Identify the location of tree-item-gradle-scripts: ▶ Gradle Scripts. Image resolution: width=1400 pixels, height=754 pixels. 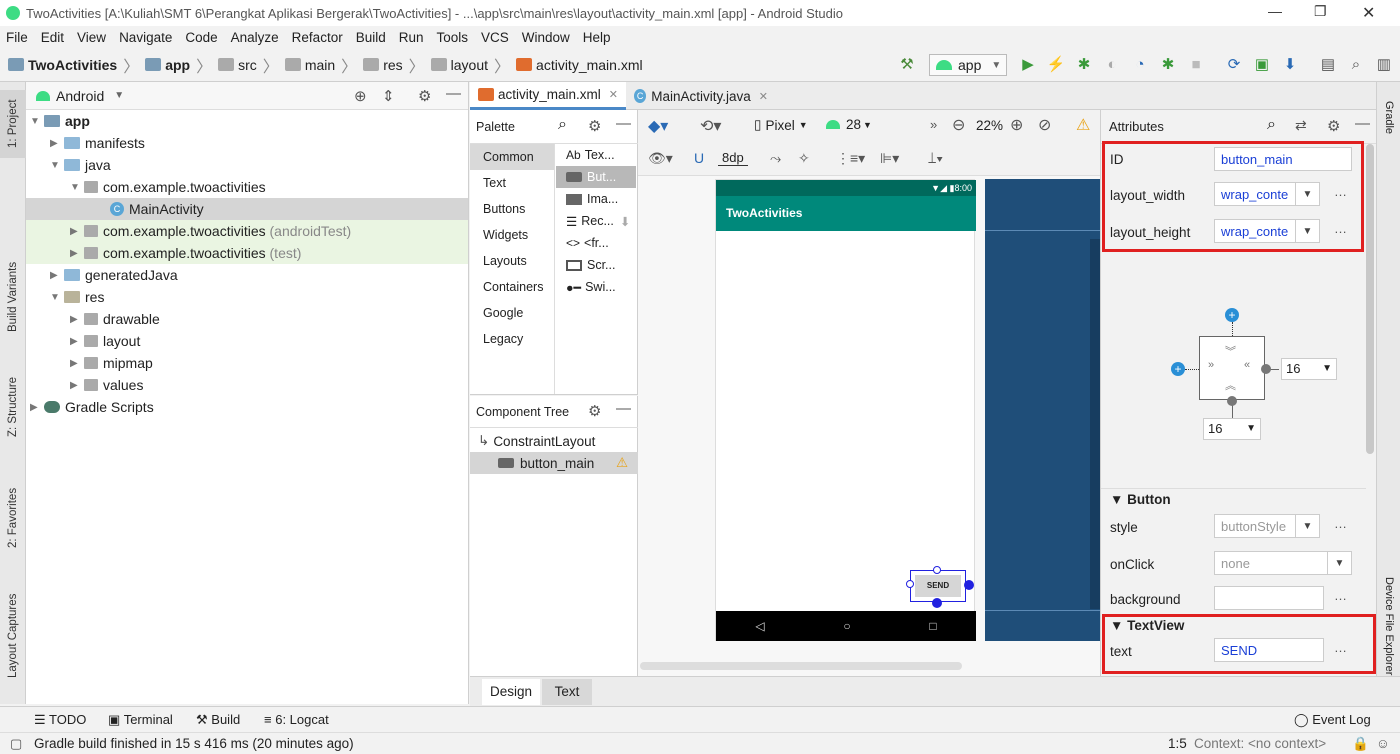
(247, 407).